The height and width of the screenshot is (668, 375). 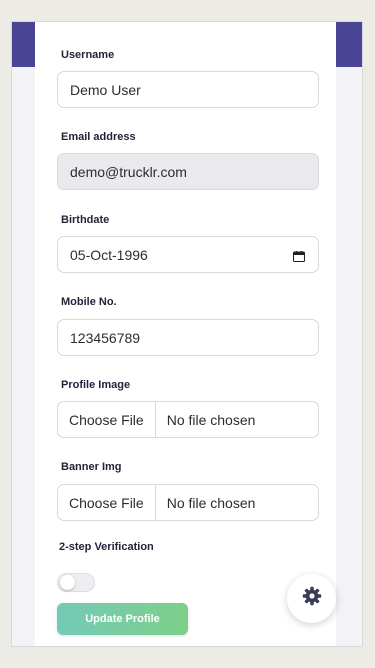 I want to click on username-label: Username, so click(x=88, y=55).